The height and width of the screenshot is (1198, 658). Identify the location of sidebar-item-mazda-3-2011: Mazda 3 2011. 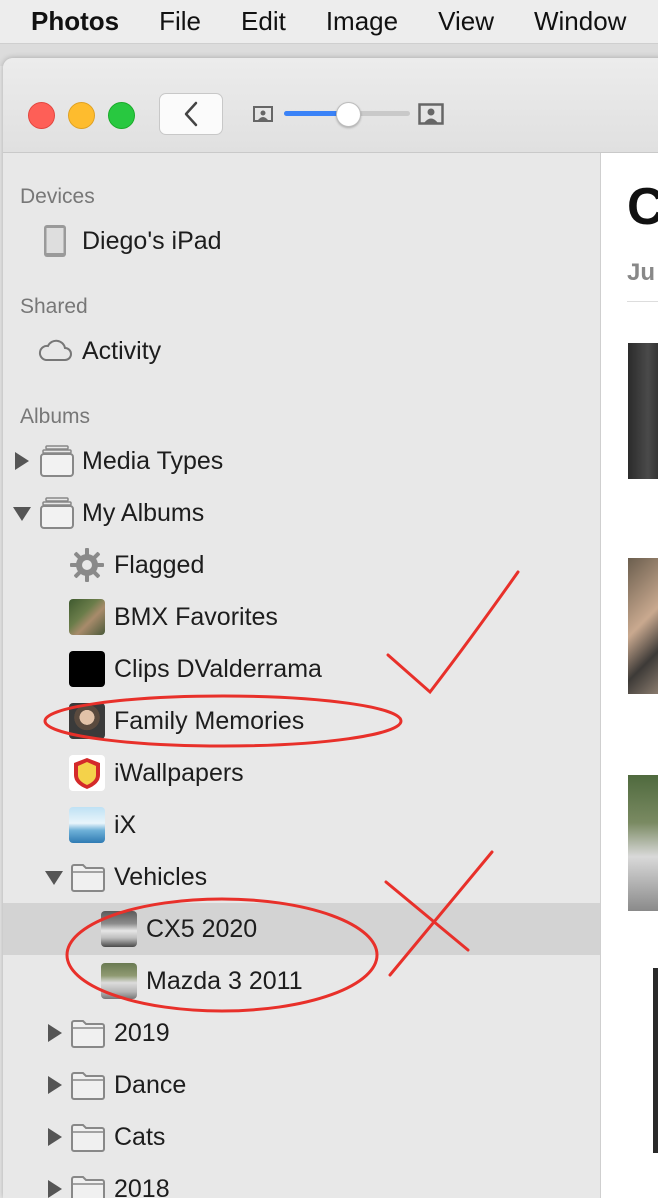
(301, 981).